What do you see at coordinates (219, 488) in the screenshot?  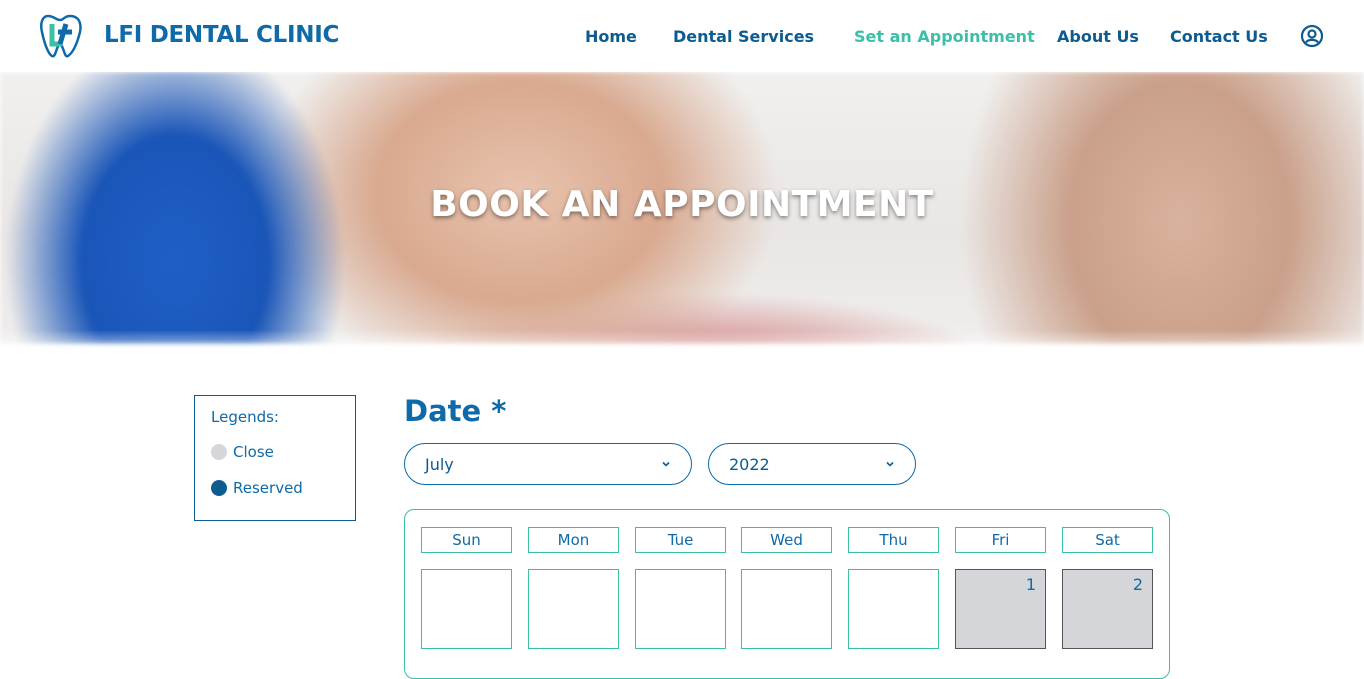 I see `reserved-dot-icon` at bounding box center [219, 488].